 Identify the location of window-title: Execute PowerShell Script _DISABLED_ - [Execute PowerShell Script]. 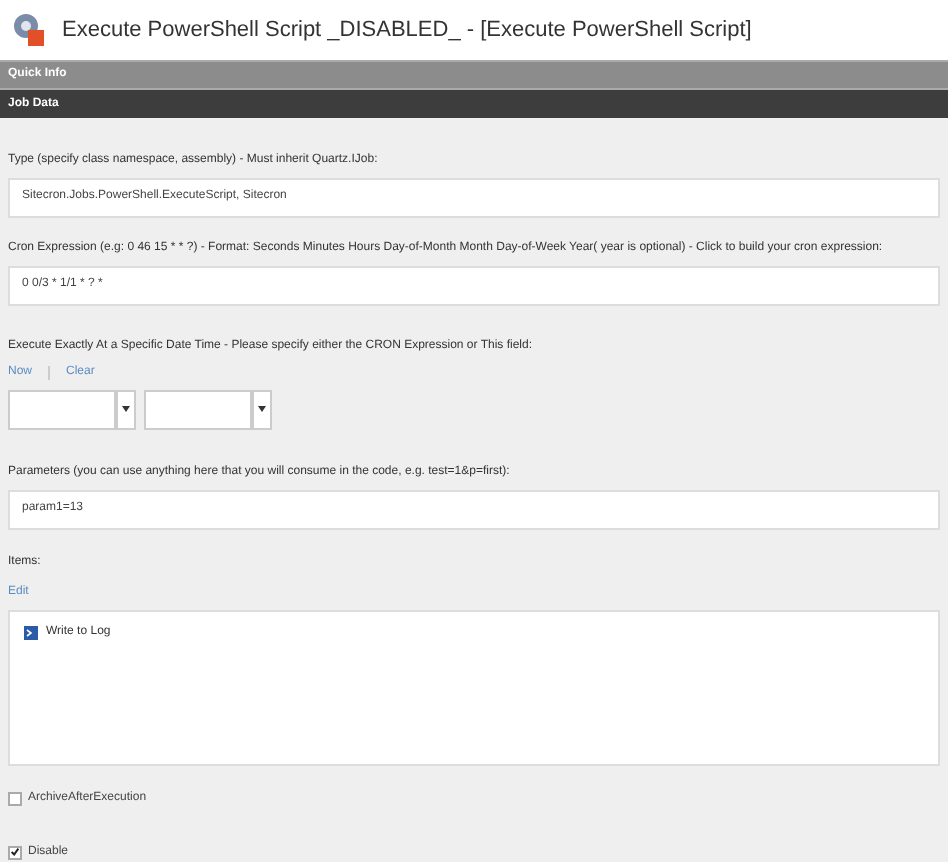
(407, 30).